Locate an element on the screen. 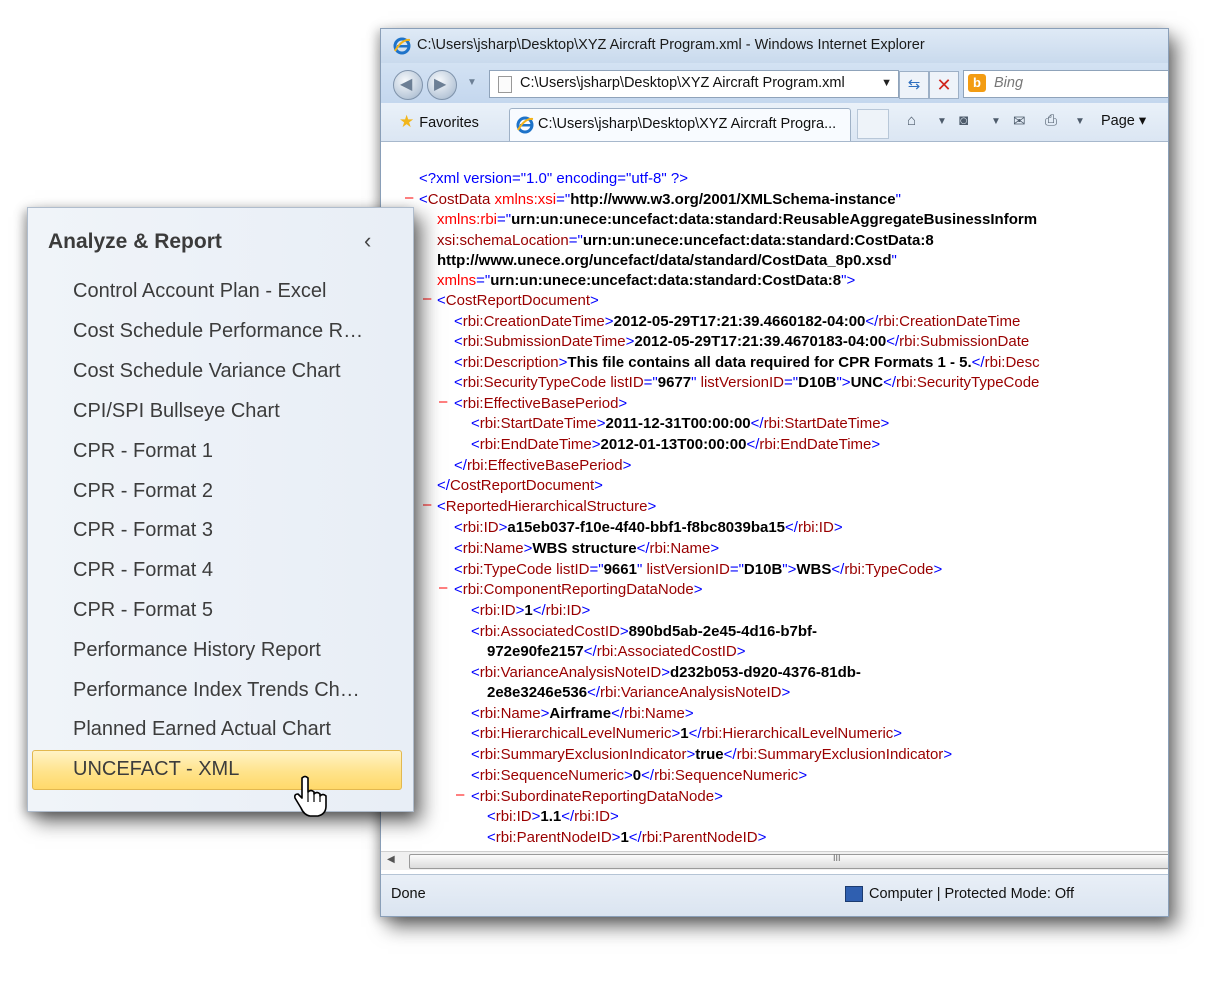  report-item: Planned Earned Actual Chart is located at coordinates (202, 729).